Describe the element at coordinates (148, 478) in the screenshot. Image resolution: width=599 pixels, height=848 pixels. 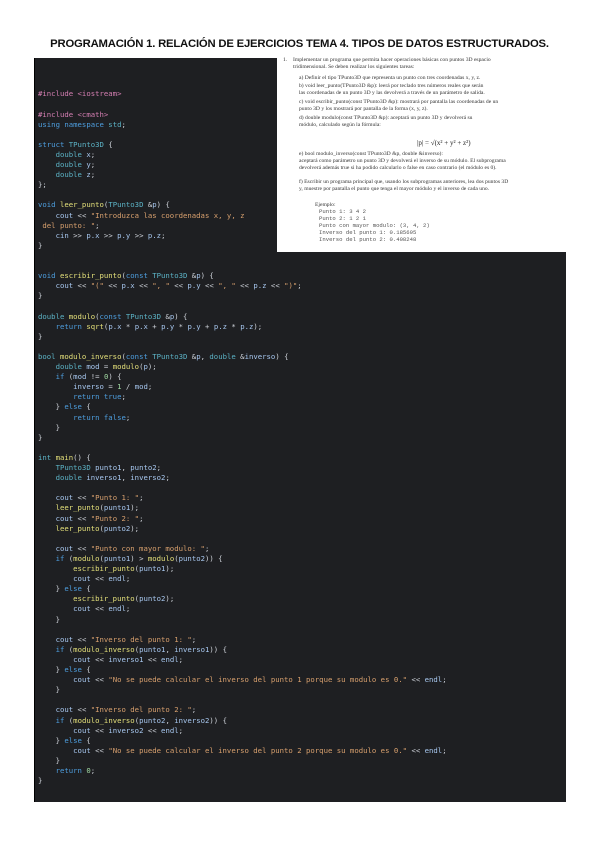
I see `code-token: inverso2` at that location.